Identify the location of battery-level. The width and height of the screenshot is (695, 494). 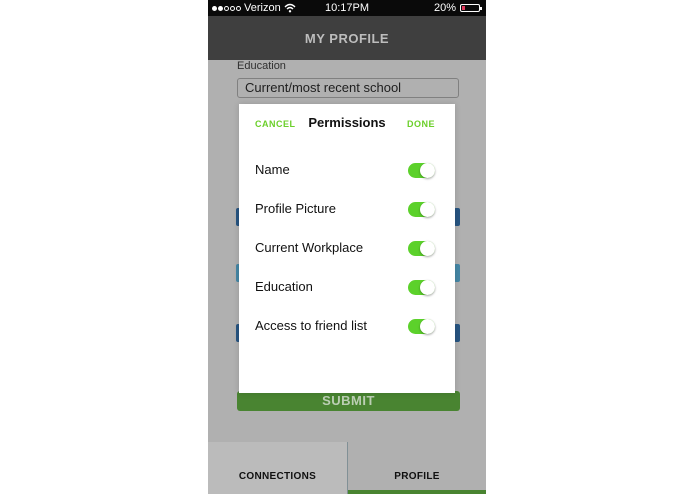
(463, 8).